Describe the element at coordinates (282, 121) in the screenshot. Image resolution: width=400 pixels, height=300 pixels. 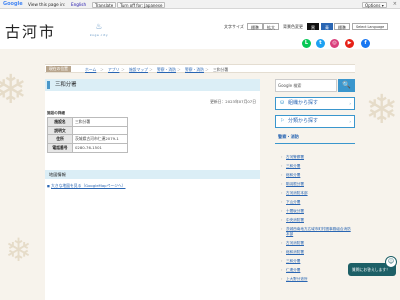
I see `category-icon: ⚐` at that location.